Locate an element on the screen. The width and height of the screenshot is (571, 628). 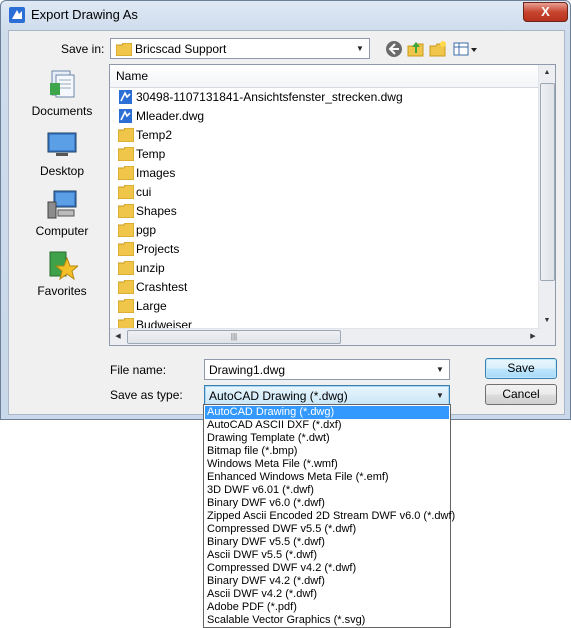
scroll-down-icon: ▼ is located at coordinates (547, 321).